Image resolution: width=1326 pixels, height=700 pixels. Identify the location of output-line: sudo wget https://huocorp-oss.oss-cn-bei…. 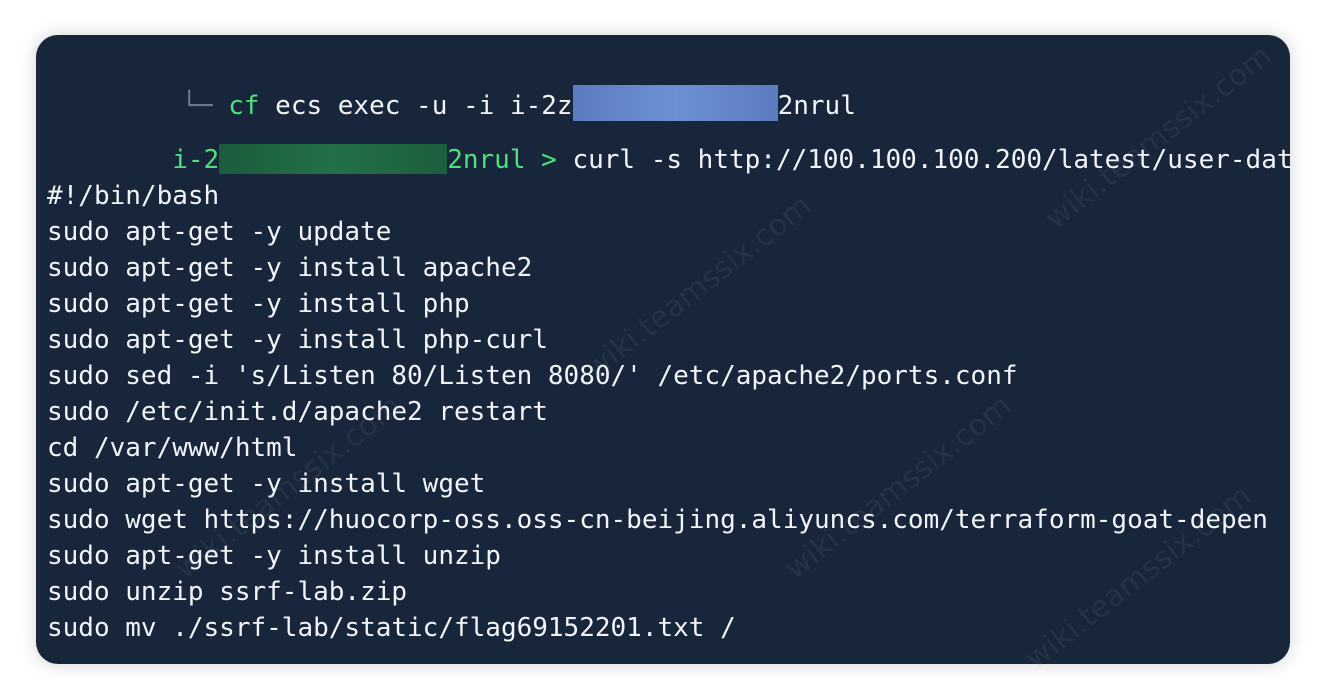
(657, 520).